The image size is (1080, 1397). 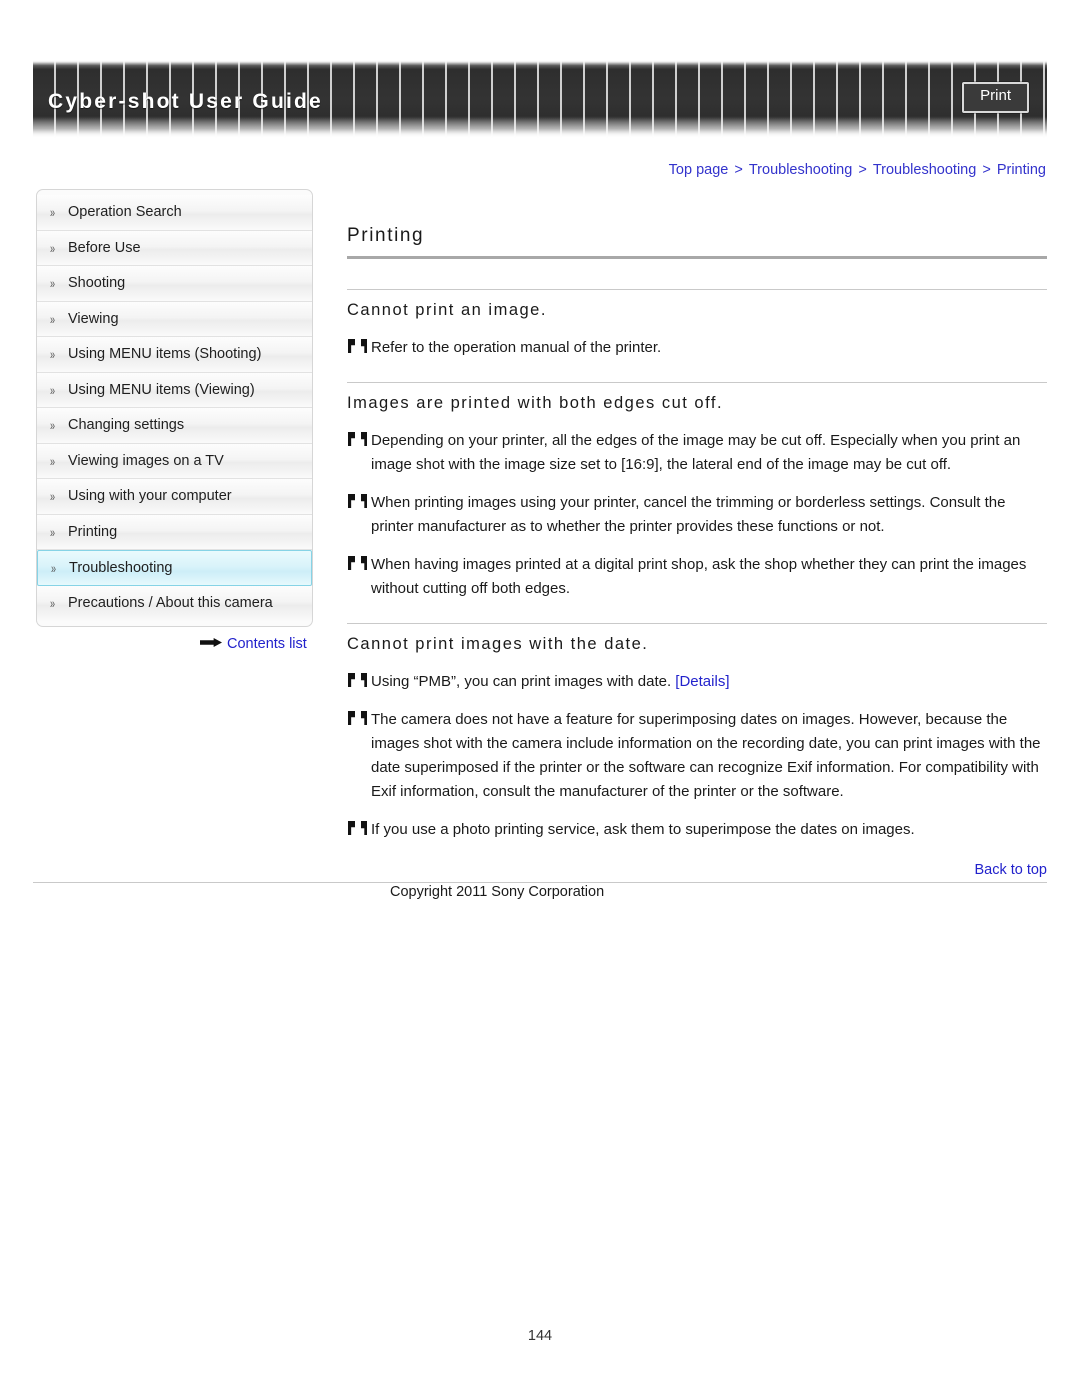 What do you see at coordinates (104, 247) in the screenshot?
I see `sidebar-item-label: Before Use` at bounding box center [104, 247].